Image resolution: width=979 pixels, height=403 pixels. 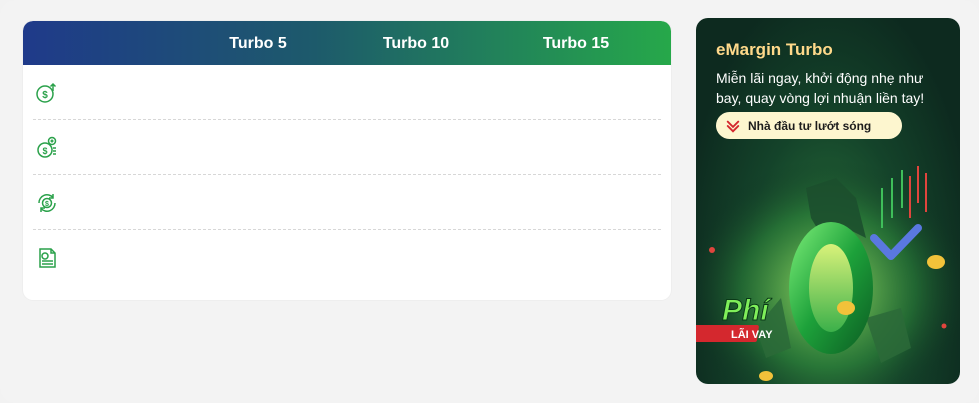 What do you see at coordinates (258, 43) in the screenshot?
I see `column-header-turbo-5: Turbo 5` at bounding box center [258, 43].